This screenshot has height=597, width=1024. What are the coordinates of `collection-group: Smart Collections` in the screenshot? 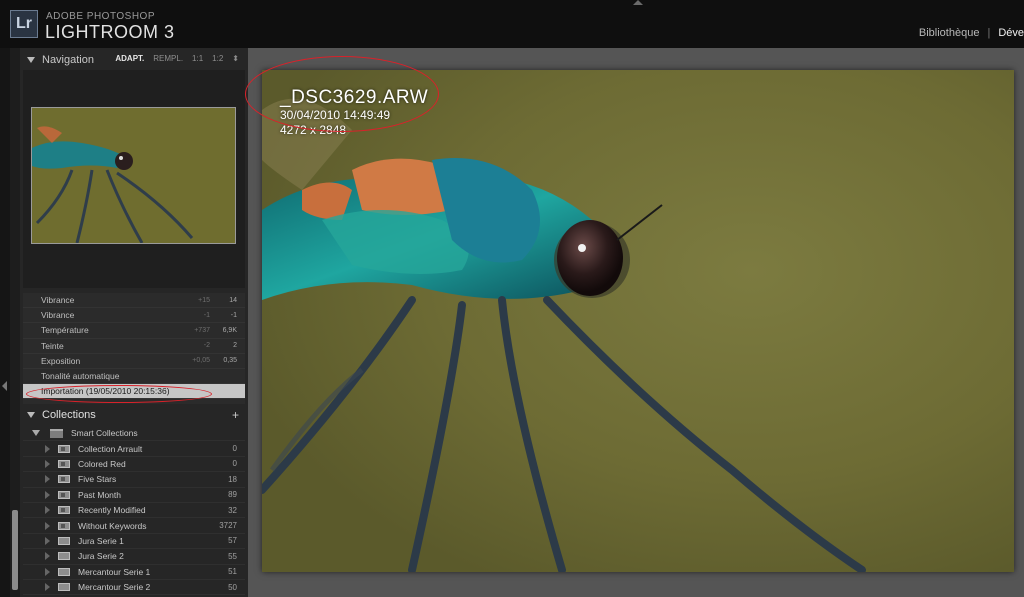 It's located at (134, 434).